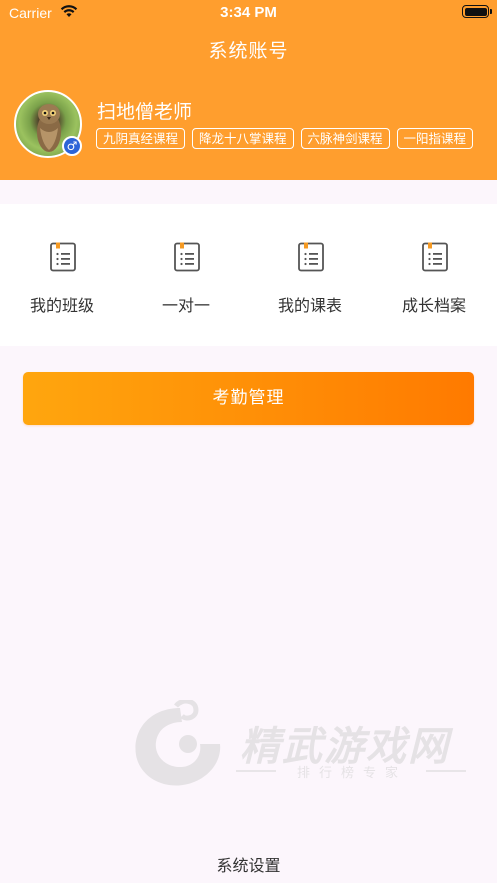 The image size is (497, 883). I want to click on menu-item-growth-record: 成长档案, so click(434, 275).